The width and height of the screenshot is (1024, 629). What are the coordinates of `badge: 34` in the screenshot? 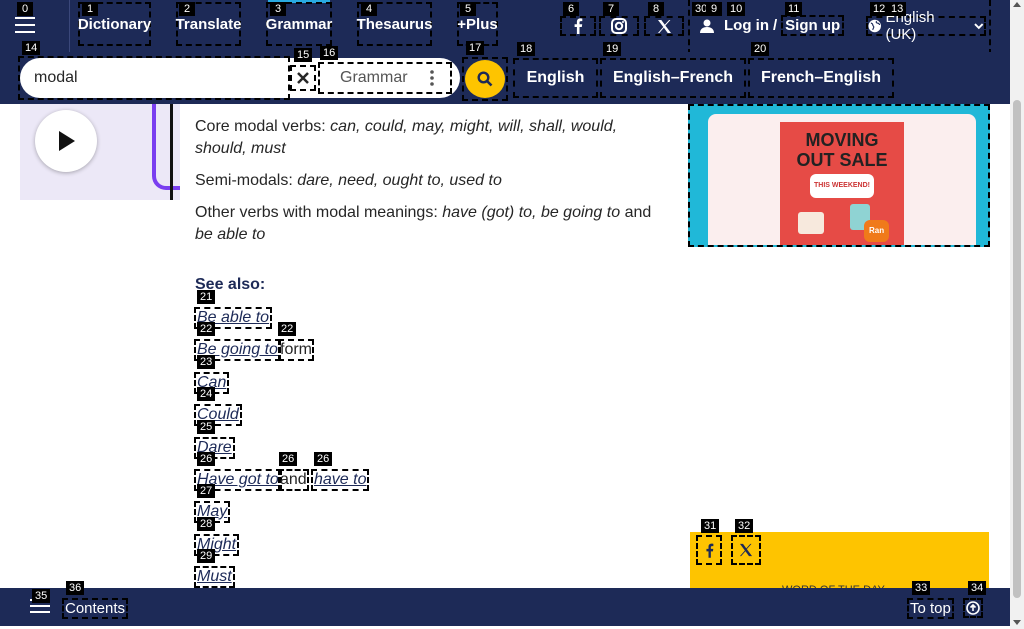 It's located at (977, 588).